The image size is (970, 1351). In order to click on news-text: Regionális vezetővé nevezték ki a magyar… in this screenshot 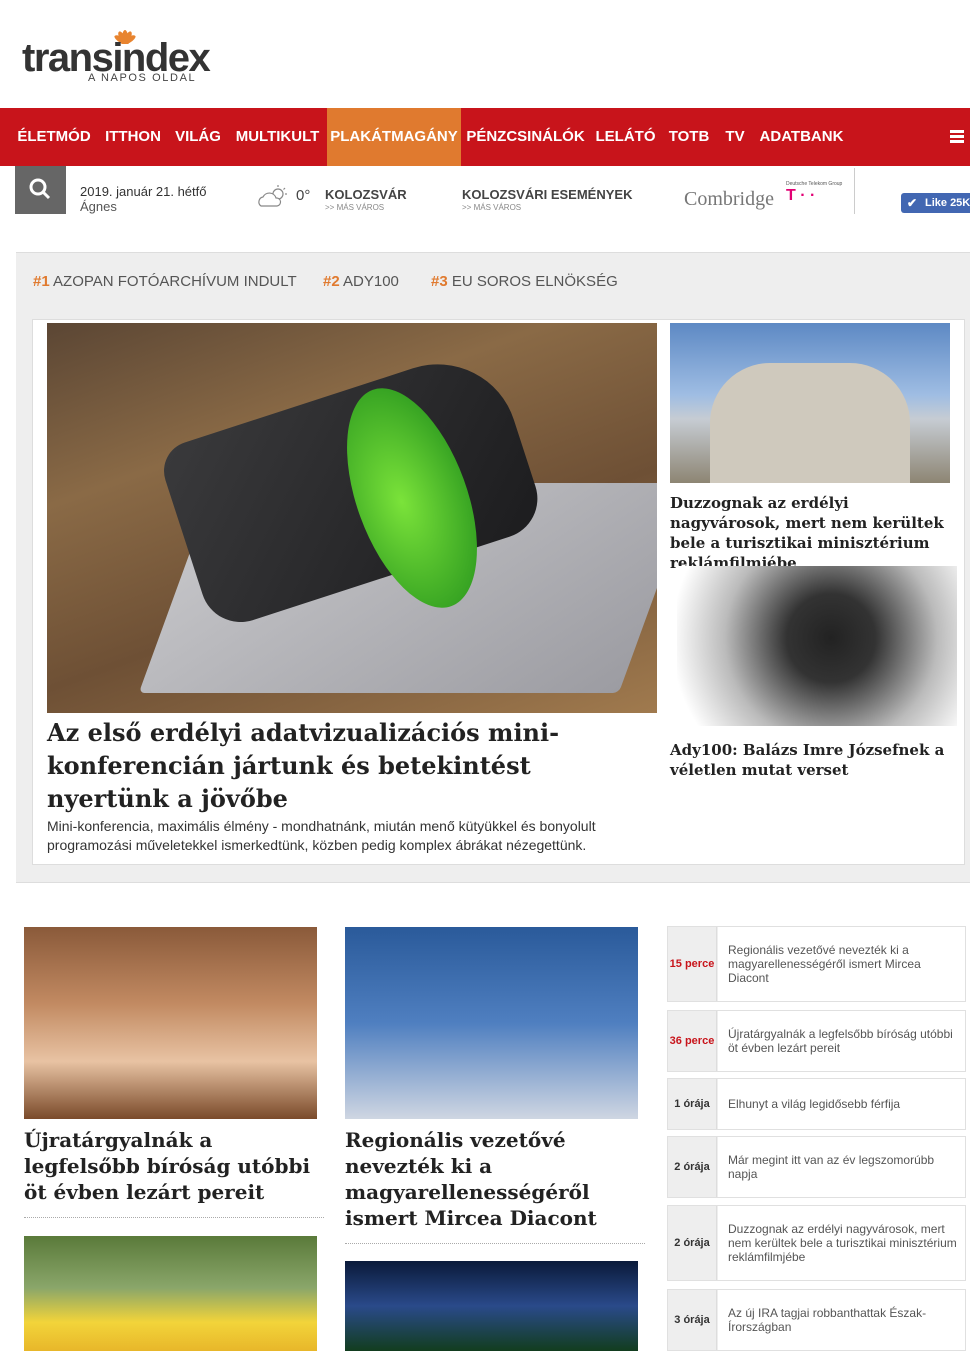, I will do `click(824, 964)`.